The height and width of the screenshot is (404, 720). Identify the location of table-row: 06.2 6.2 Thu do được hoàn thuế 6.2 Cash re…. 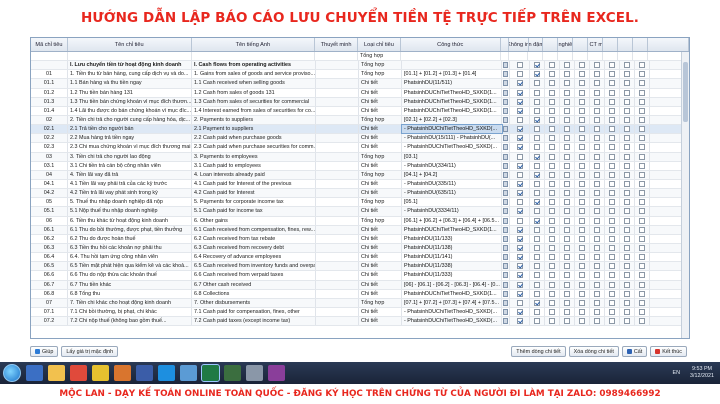
(360, 239).